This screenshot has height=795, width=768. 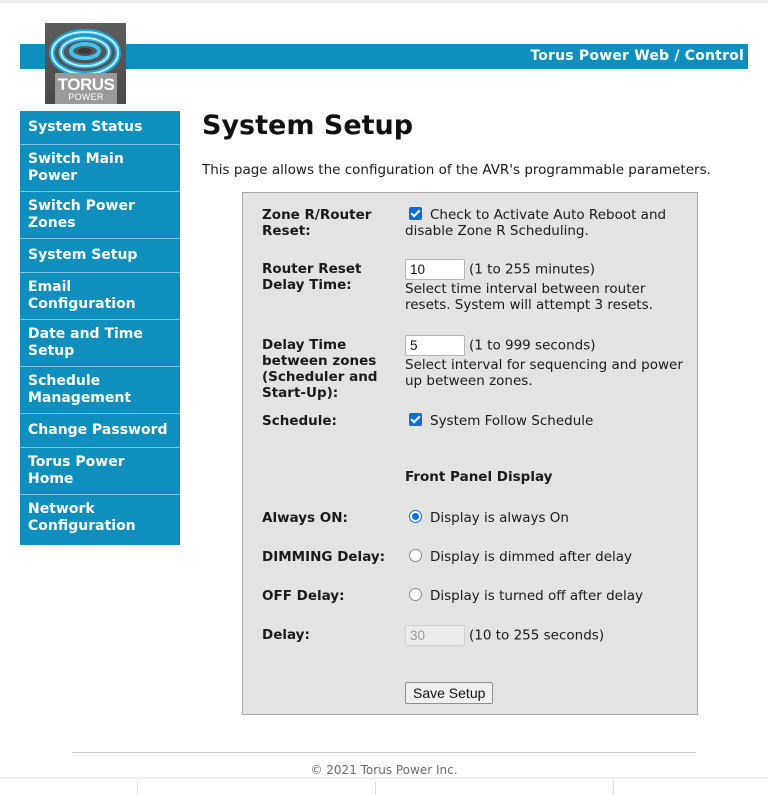 I want to click on dimming-delay-label: DIMMING Delay:, so click(x=324, y=557).